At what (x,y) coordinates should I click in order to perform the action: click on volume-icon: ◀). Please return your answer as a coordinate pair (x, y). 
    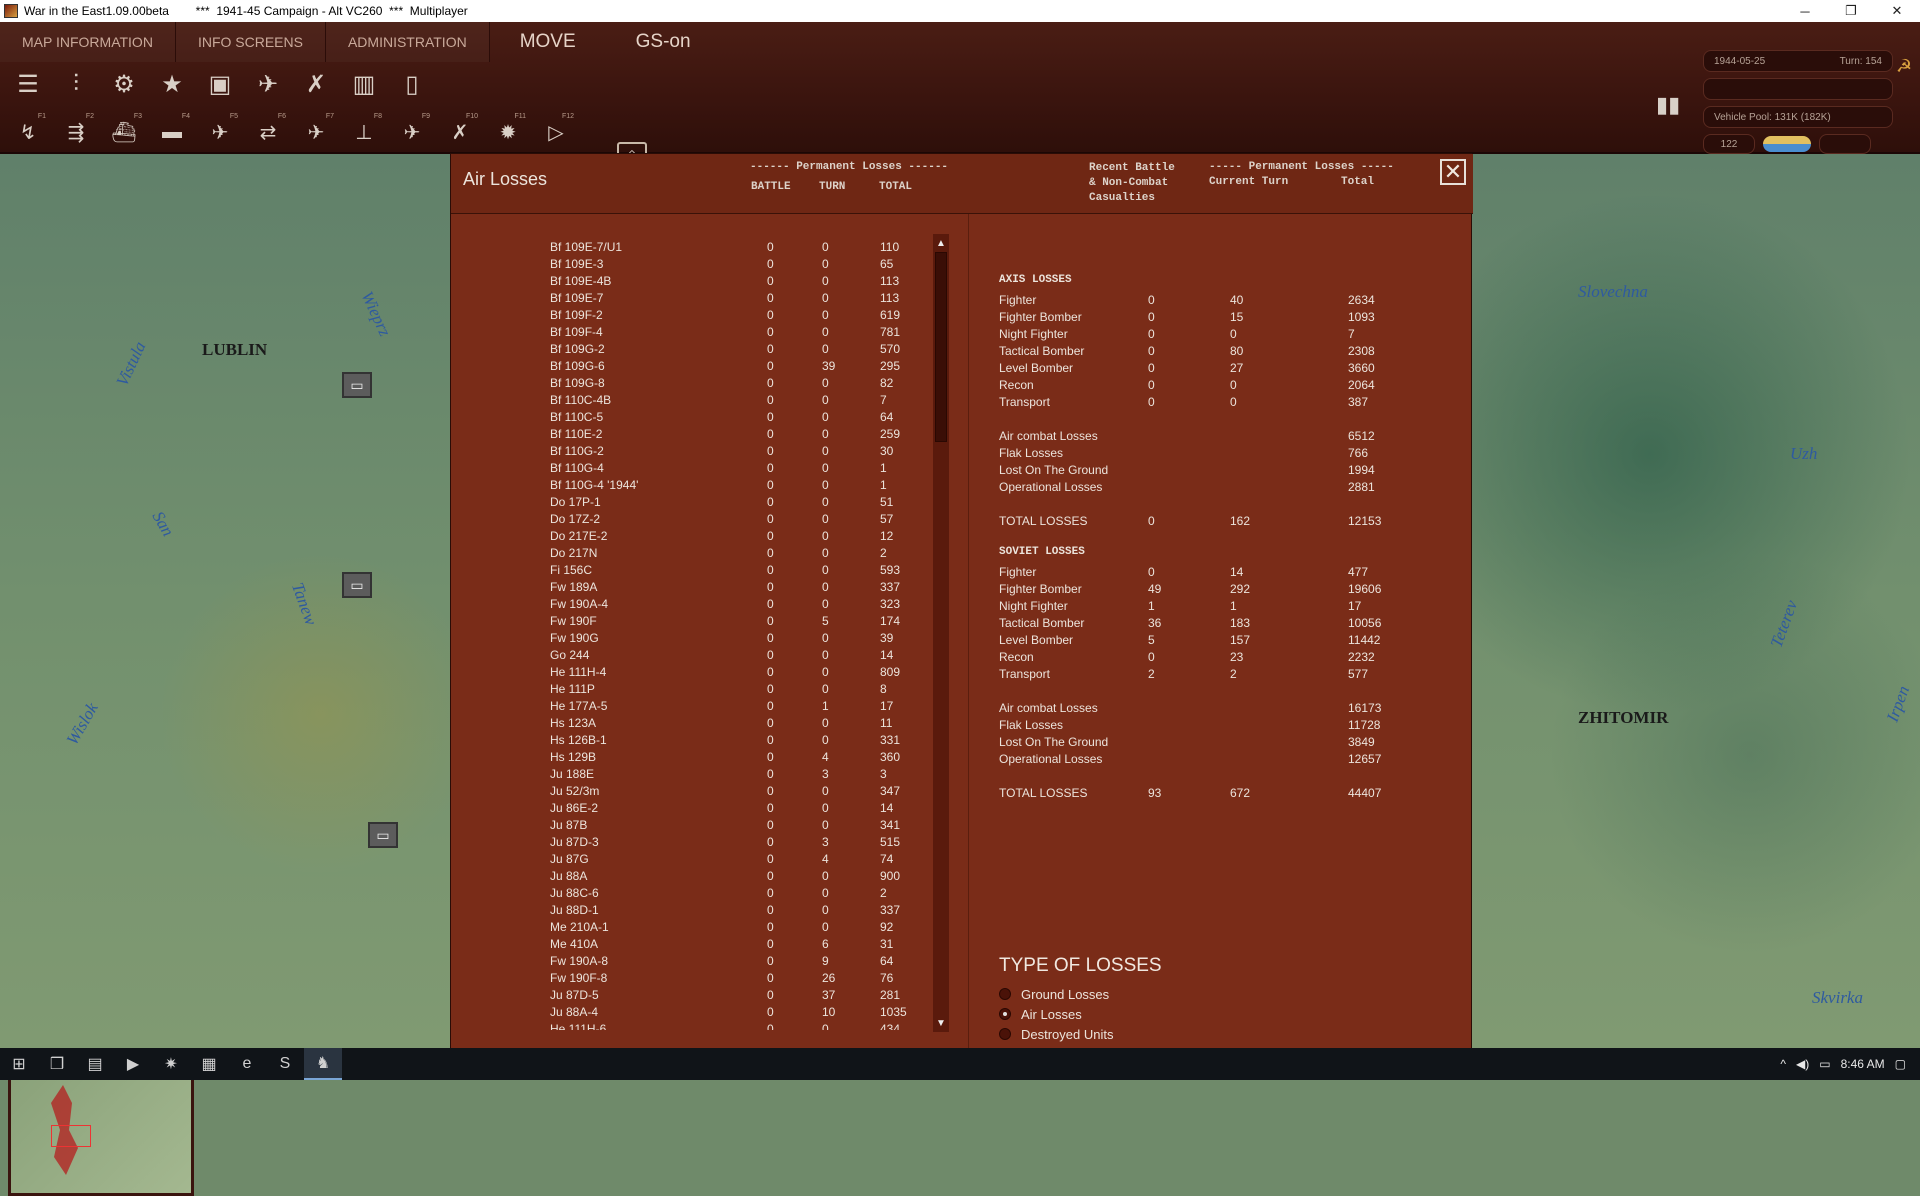
    Looking at the image, I should click on (1802, 1064).